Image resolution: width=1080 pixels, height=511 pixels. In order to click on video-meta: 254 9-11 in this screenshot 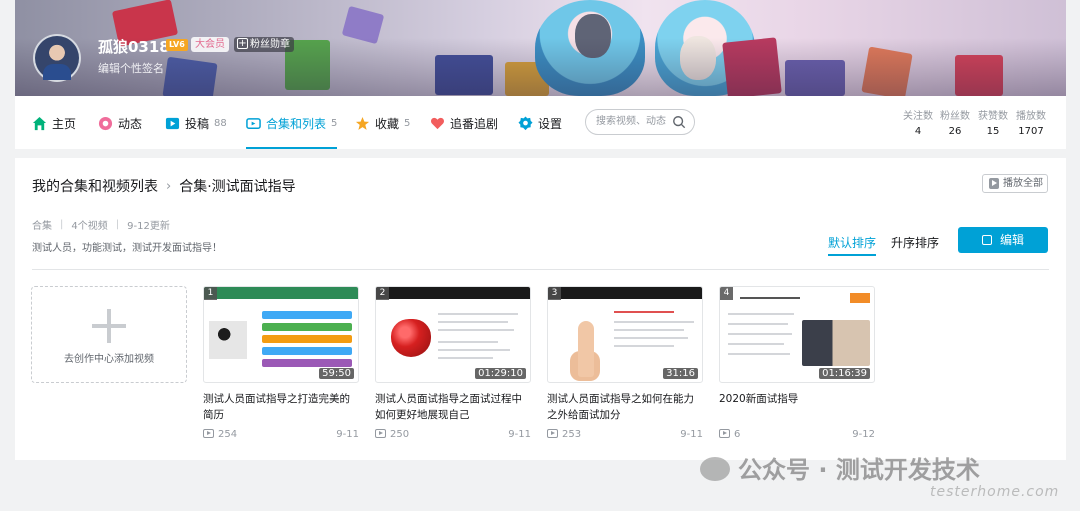, I will do `click(281, 434)`.